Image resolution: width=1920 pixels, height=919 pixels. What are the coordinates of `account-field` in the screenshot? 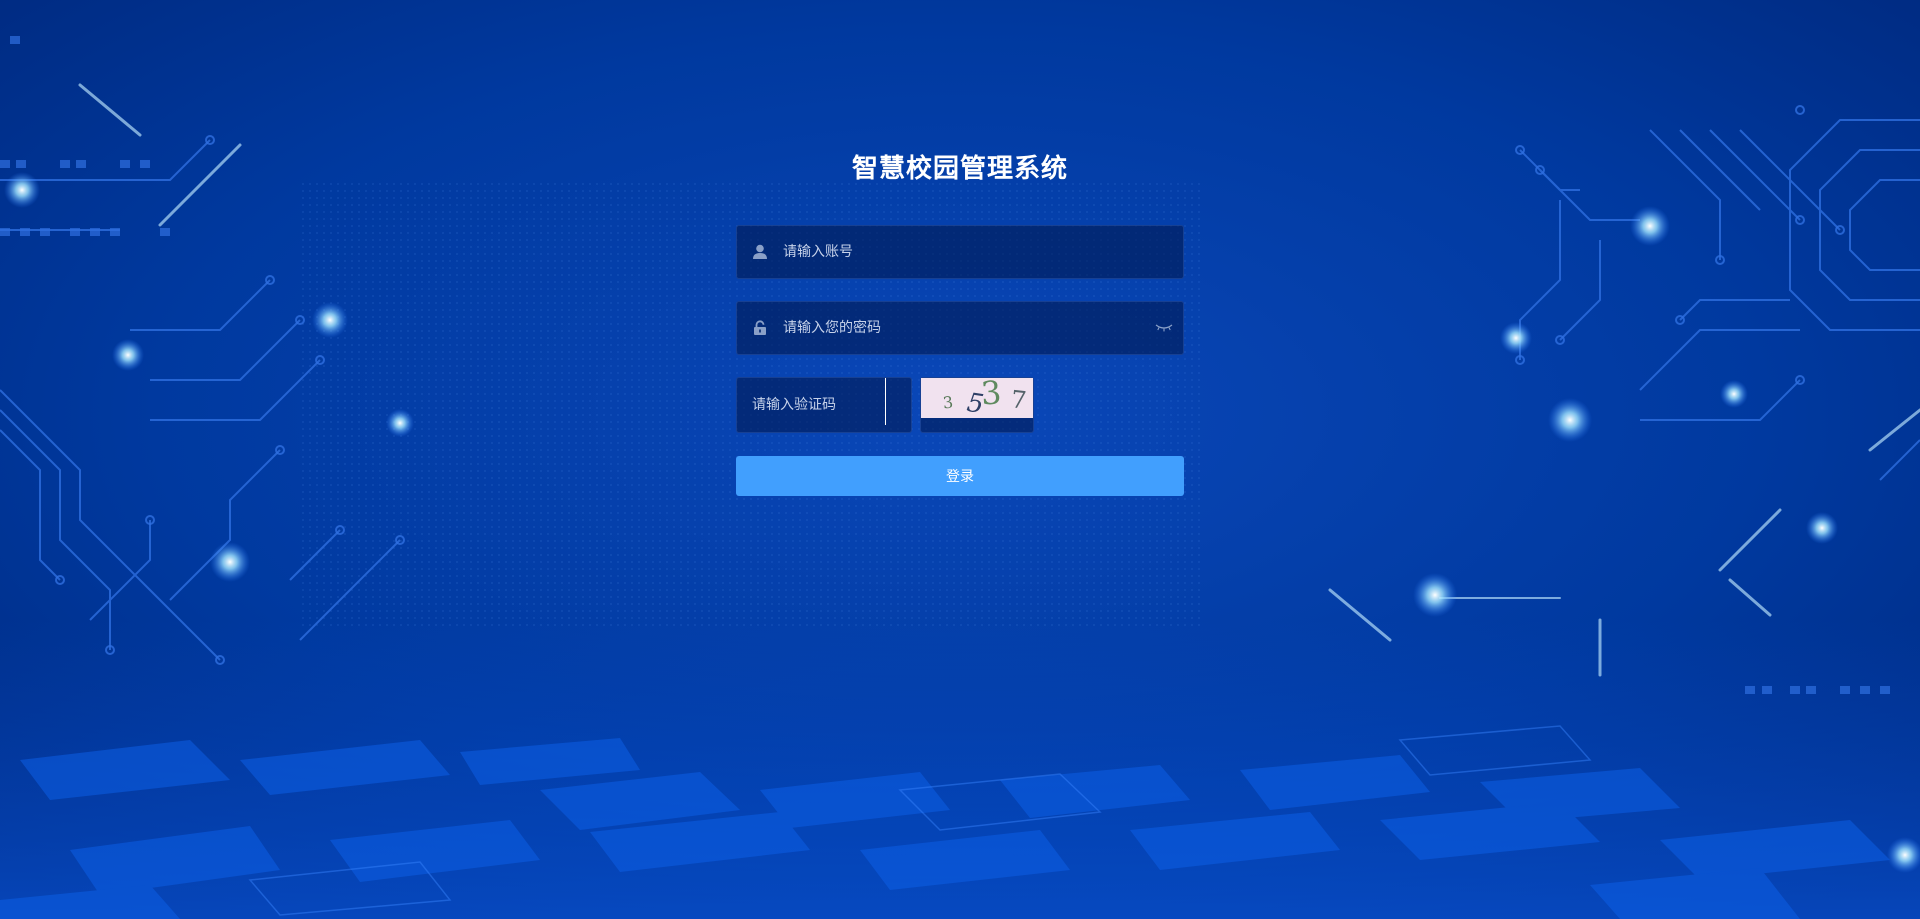 It's located at (960, 252).